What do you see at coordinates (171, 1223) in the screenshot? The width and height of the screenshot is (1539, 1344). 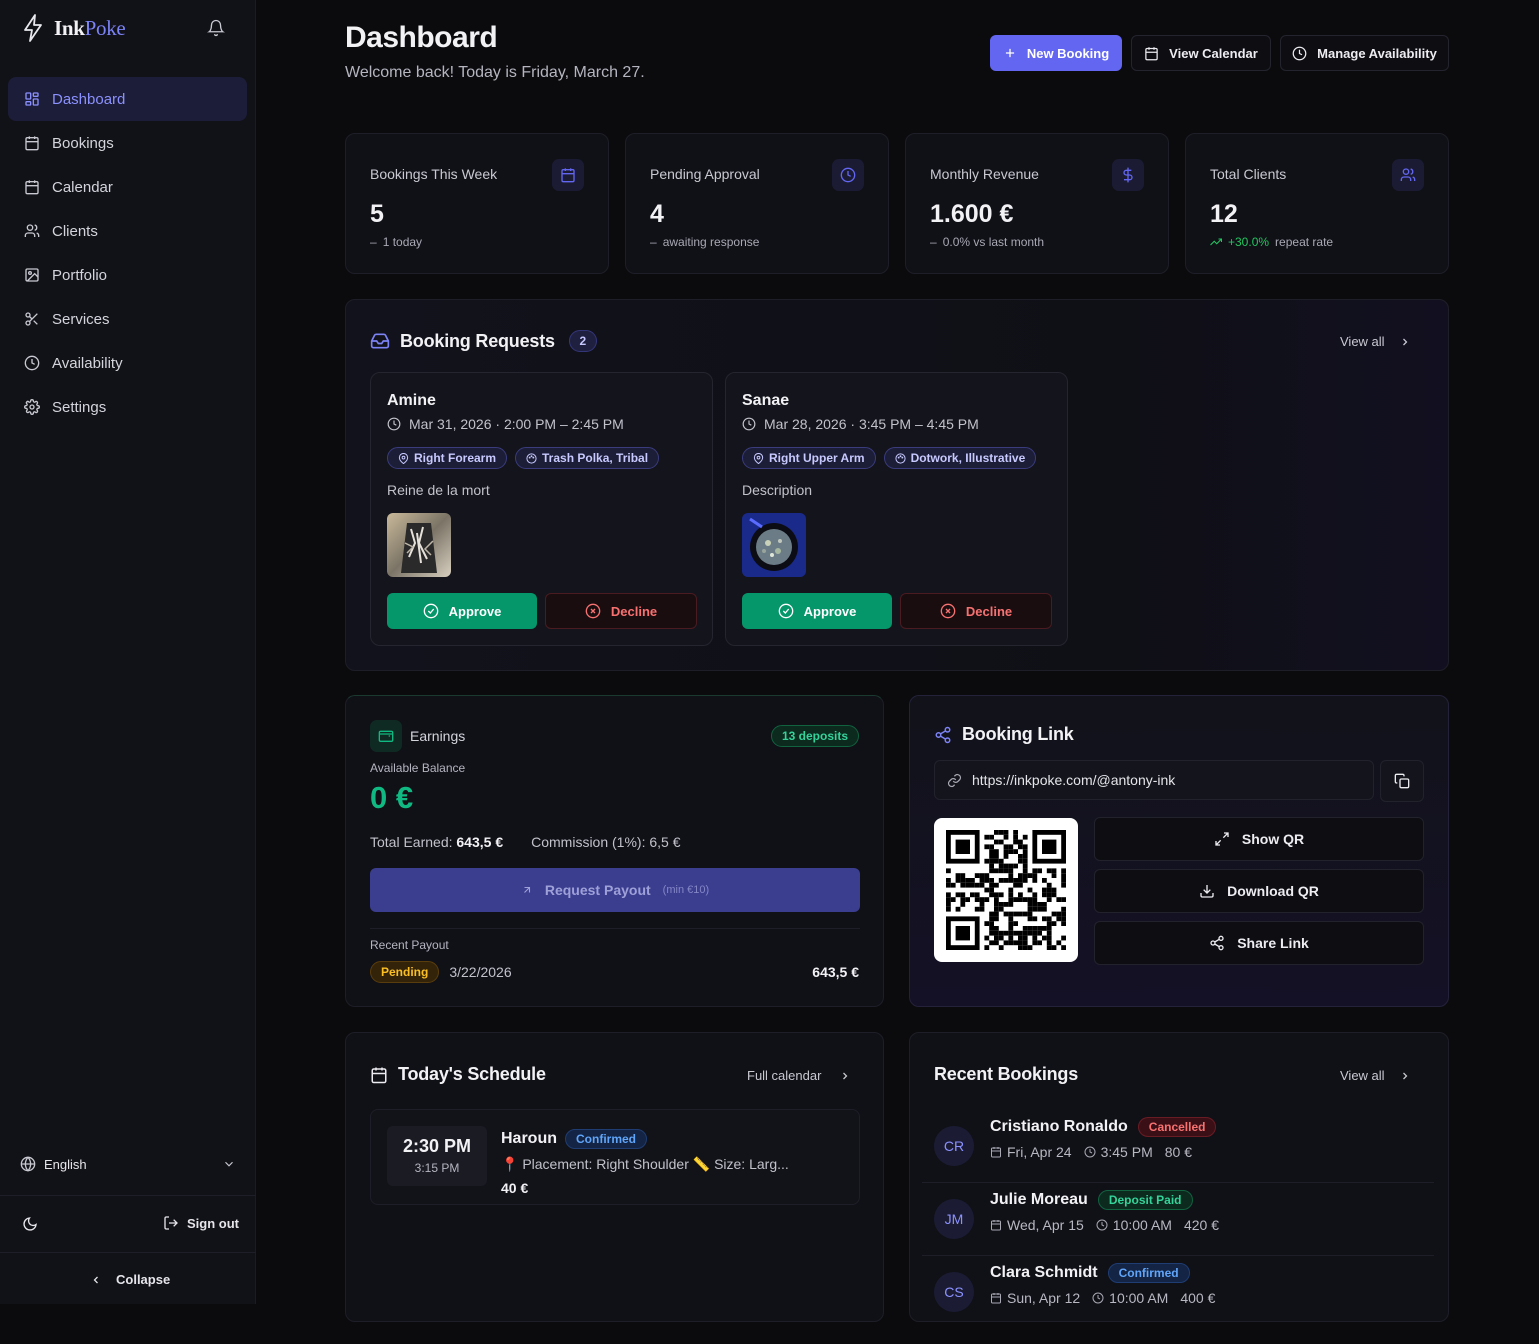 I see `logout-icon` at bounding box center [171, 1223].